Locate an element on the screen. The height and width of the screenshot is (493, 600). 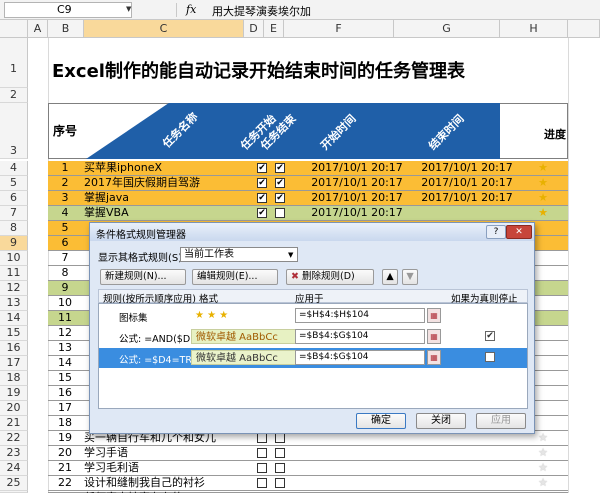
cell-seq: 4 is located at coordinates (65, 213).